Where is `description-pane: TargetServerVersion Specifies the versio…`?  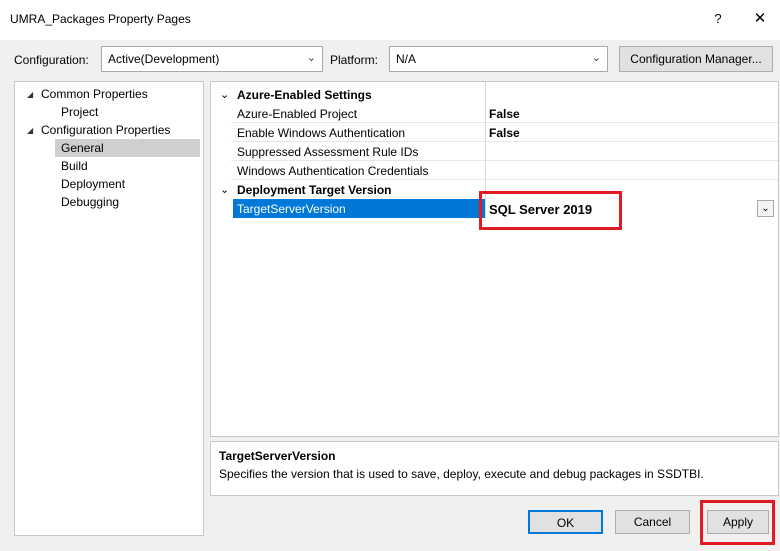 description-pane: TargetServerVersion Specifies the versio… is located at coordinates (494, 468).